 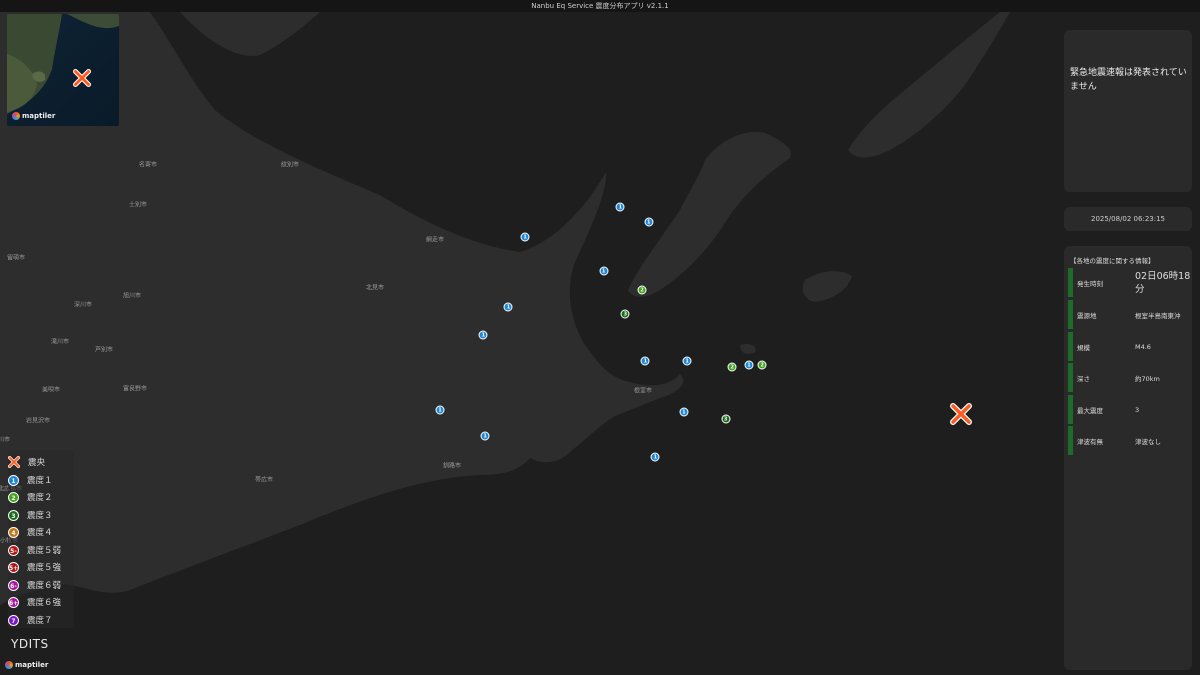 I want to click on quake-info-row: 発生時刻 02日06時18分, so click(x=1129, y=282).